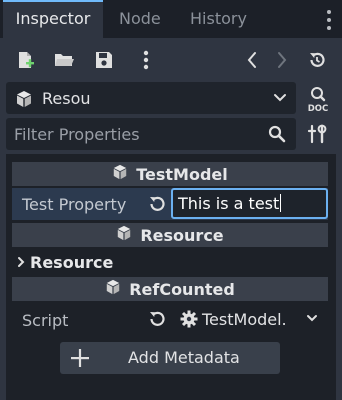  I want to click on section-header-refcounted: RefCounted, so click(170, 289).